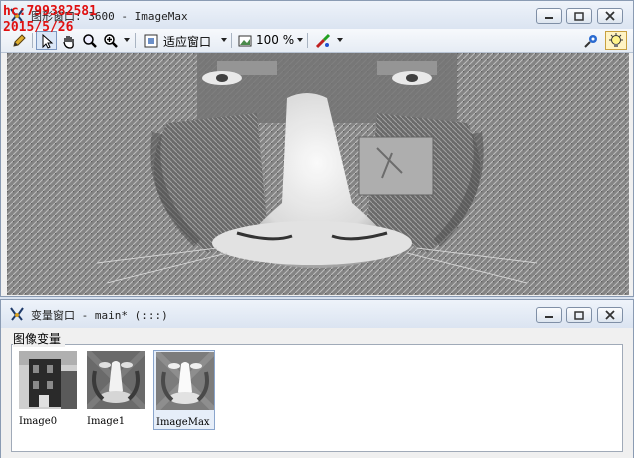 The width and height of the screenshot is (634, 458). I want to click on fit-window-icon, so click(151, 40).